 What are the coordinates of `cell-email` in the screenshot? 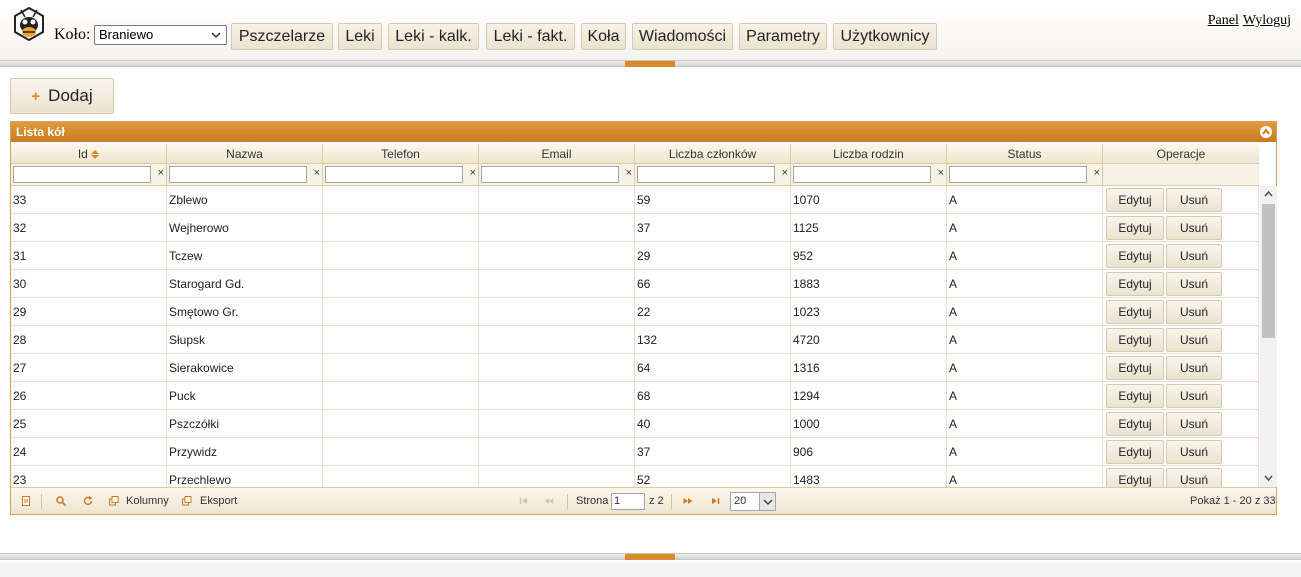 It's located at (557, 255).